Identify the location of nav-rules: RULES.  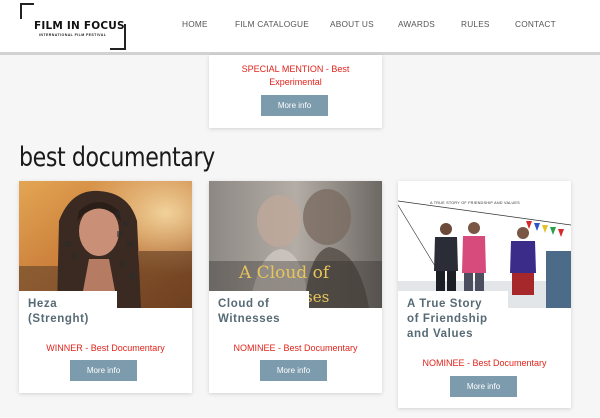
(475, 24).